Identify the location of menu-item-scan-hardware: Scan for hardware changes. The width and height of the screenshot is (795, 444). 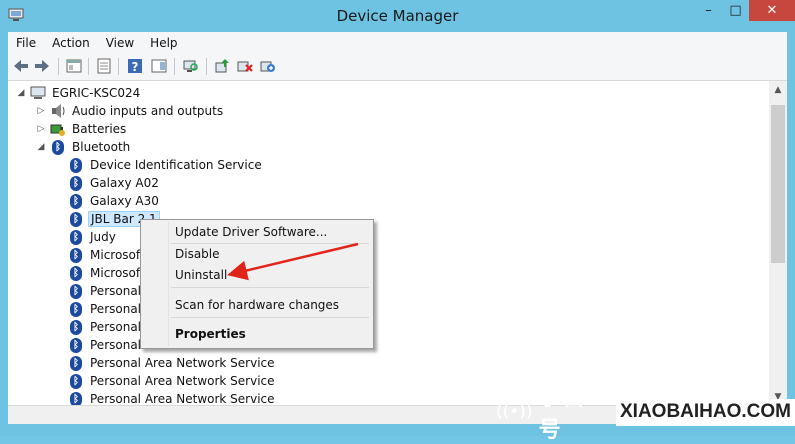
(257, 305).